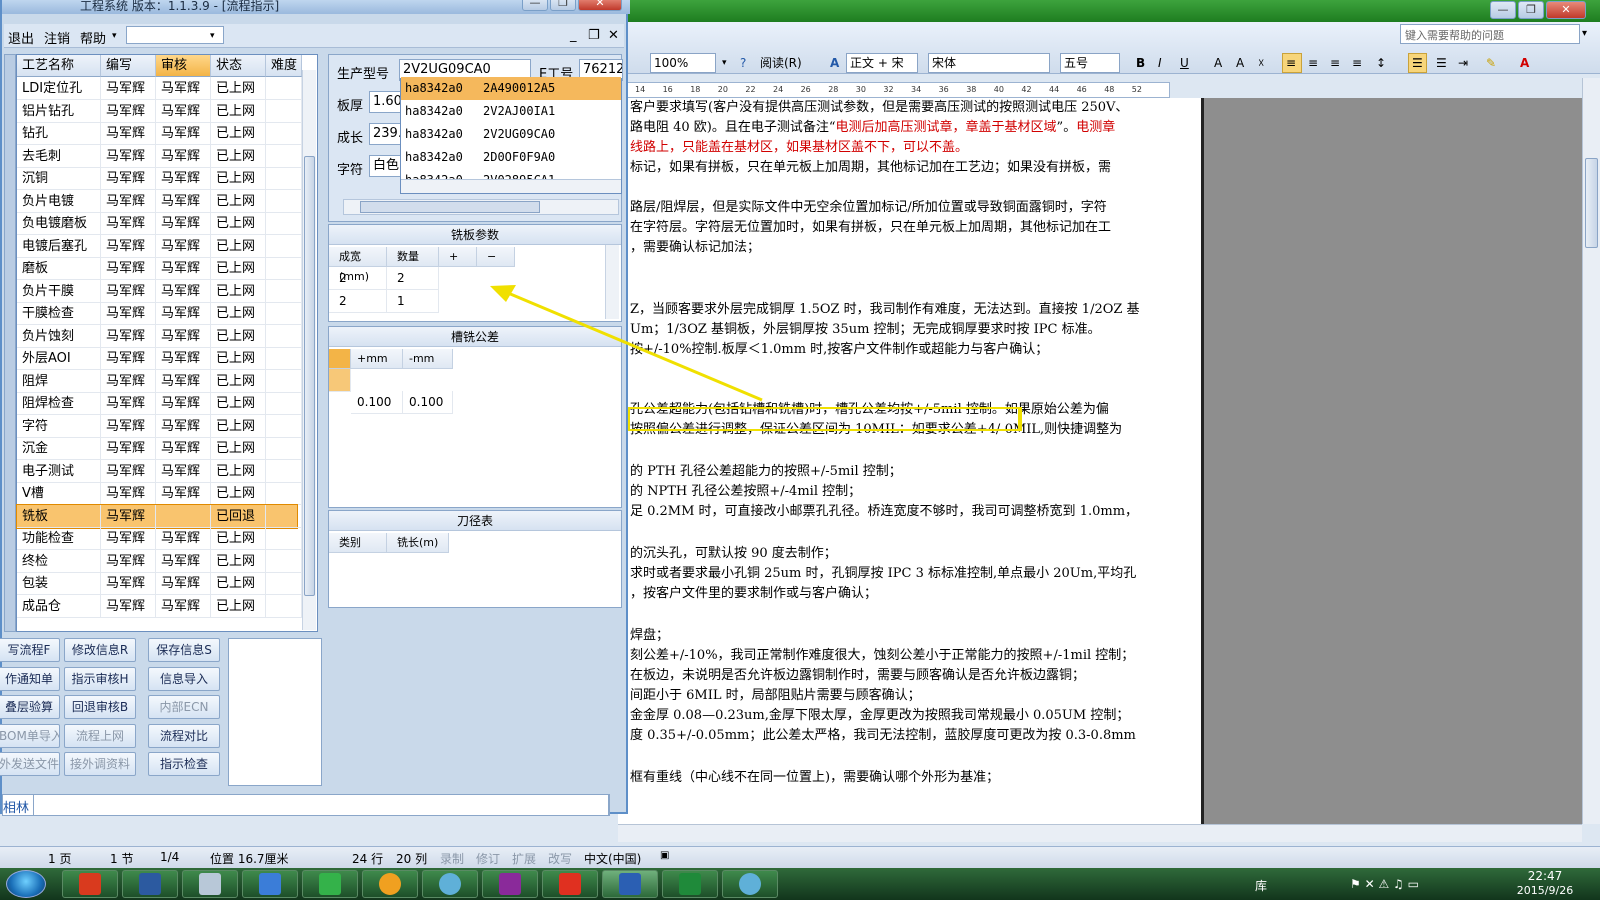 This screenshot has height=900, width=1600. I want to click on grid-row: 字符 马军辉 马军辉 已上网, so click(159, 426).